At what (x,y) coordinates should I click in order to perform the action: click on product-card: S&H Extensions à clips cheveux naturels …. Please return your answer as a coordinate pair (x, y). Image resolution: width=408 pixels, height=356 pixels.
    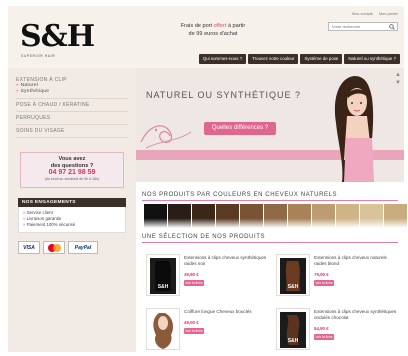
    Looking at the image, I should click on (338, 275).